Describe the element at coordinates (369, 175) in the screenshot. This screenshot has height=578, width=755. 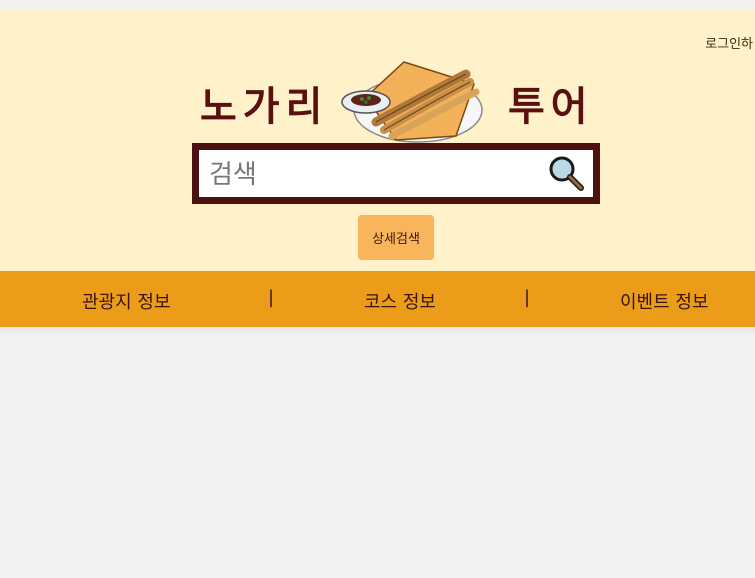
I see `search-input` at that location.